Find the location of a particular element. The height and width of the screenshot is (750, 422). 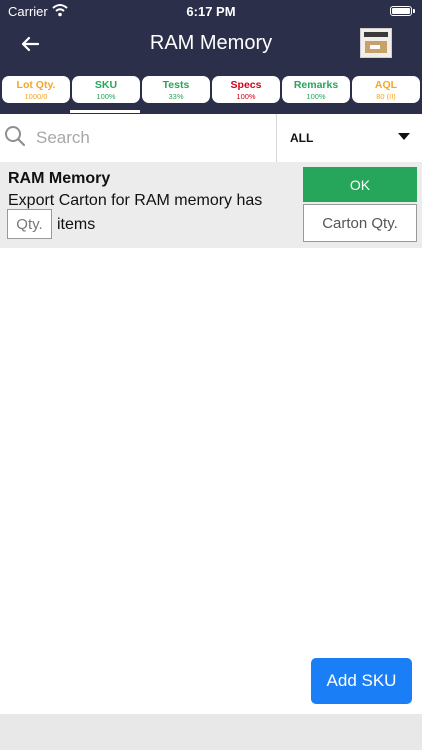

tab-value: 1000/0 is located at coordinates (36, 96).